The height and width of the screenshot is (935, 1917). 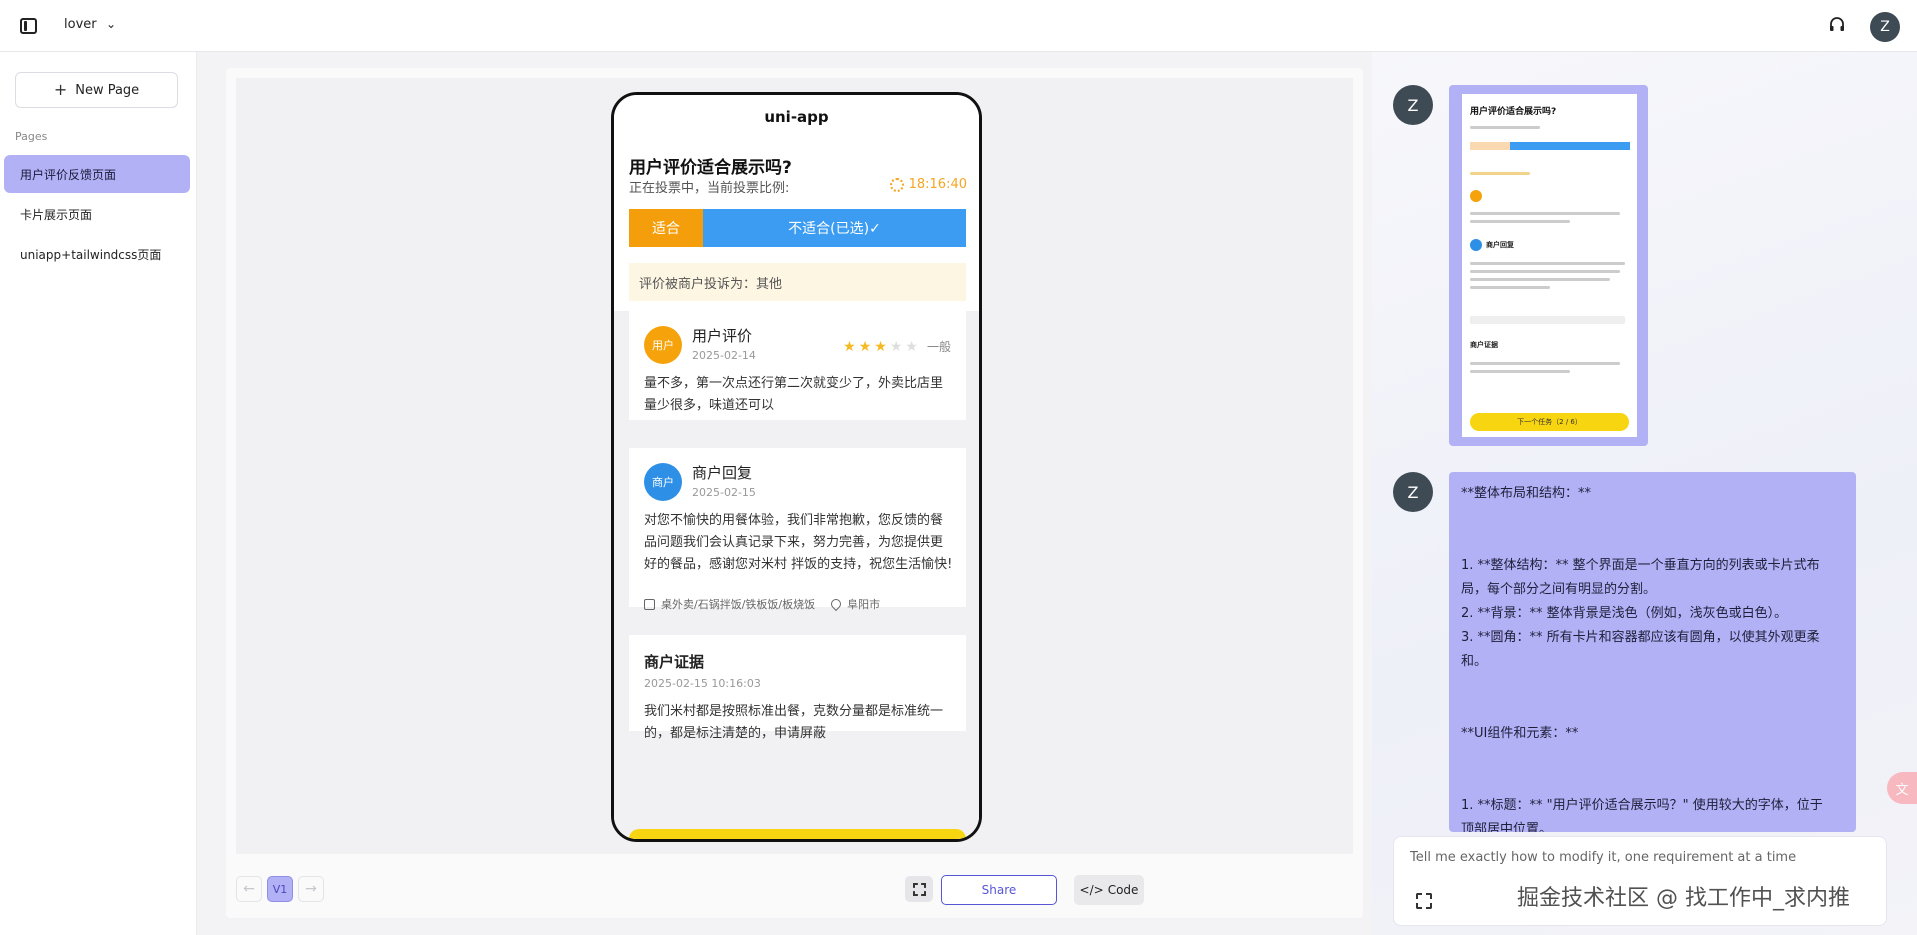 What do you see at coordinates (796, 117) in the screenshot?
I see `phone-app-title: uni-app` at bounding box center [796, 117].